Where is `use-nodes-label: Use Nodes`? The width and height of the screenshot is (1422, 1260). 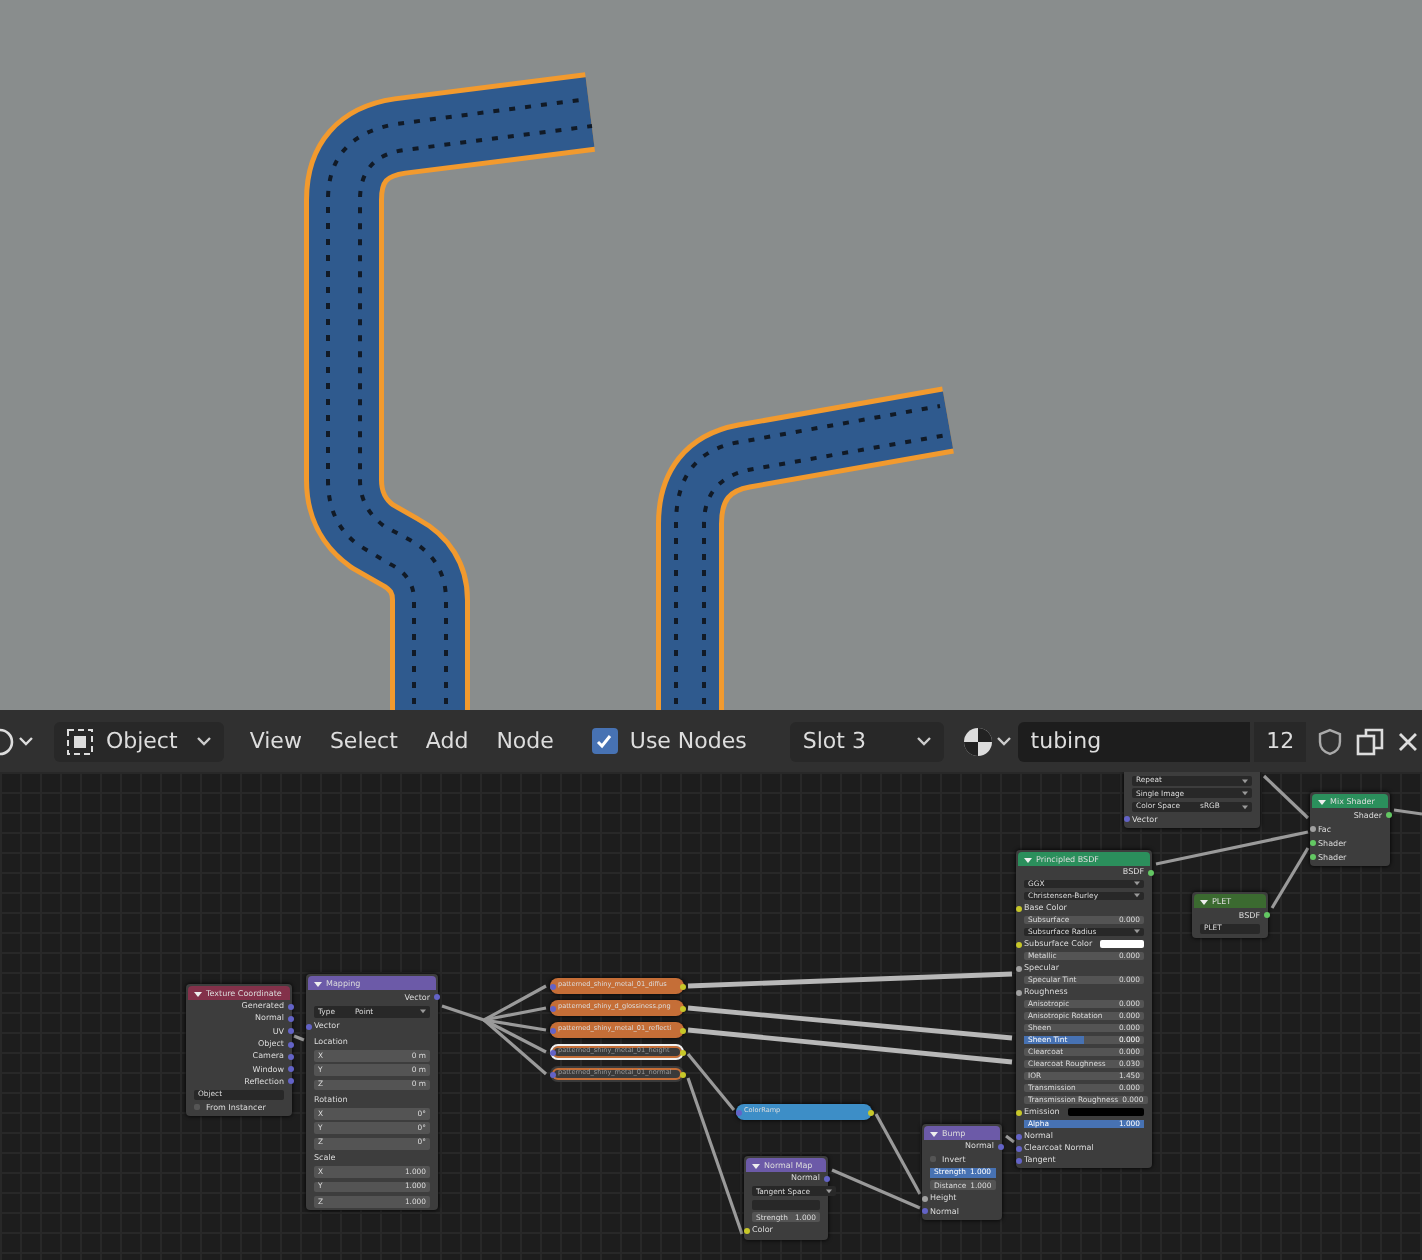 use-nodes-label: Use Nodes is located at coordinates (688, 741).